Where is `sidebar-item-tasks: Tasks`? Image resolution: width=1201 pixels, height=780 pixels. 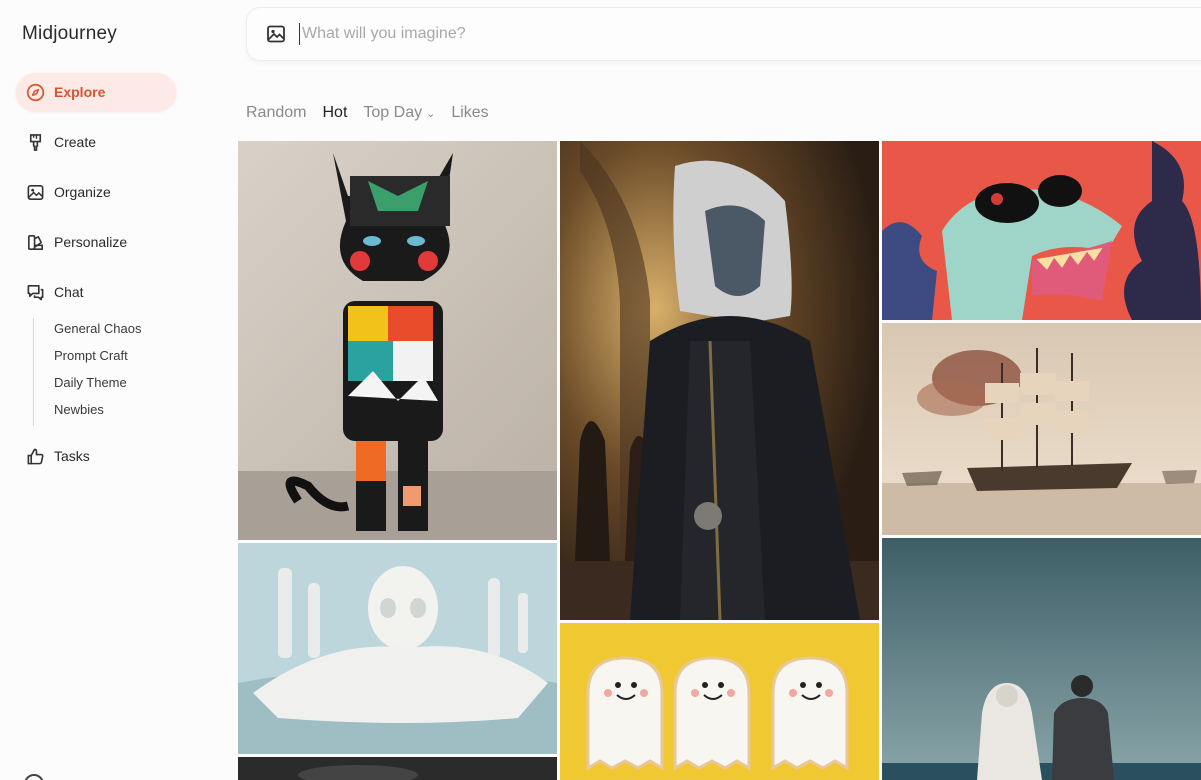 sidebar-item-tasks: Tasks is located at coordinates (96, 456).